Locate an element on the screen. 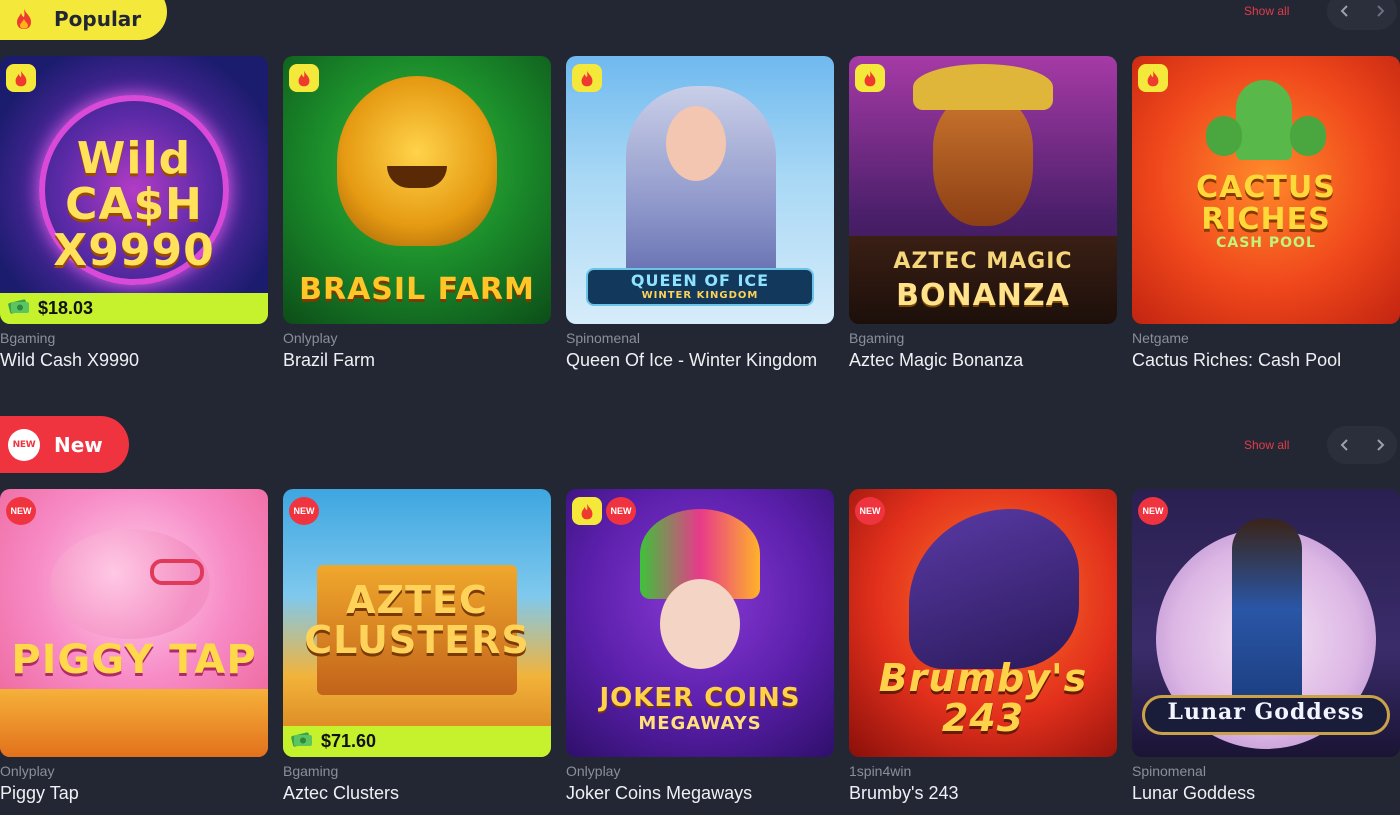 This screenshot has width=1400, height=815. game-art-title: JOKER COINS is located at coordinates (700, 698).